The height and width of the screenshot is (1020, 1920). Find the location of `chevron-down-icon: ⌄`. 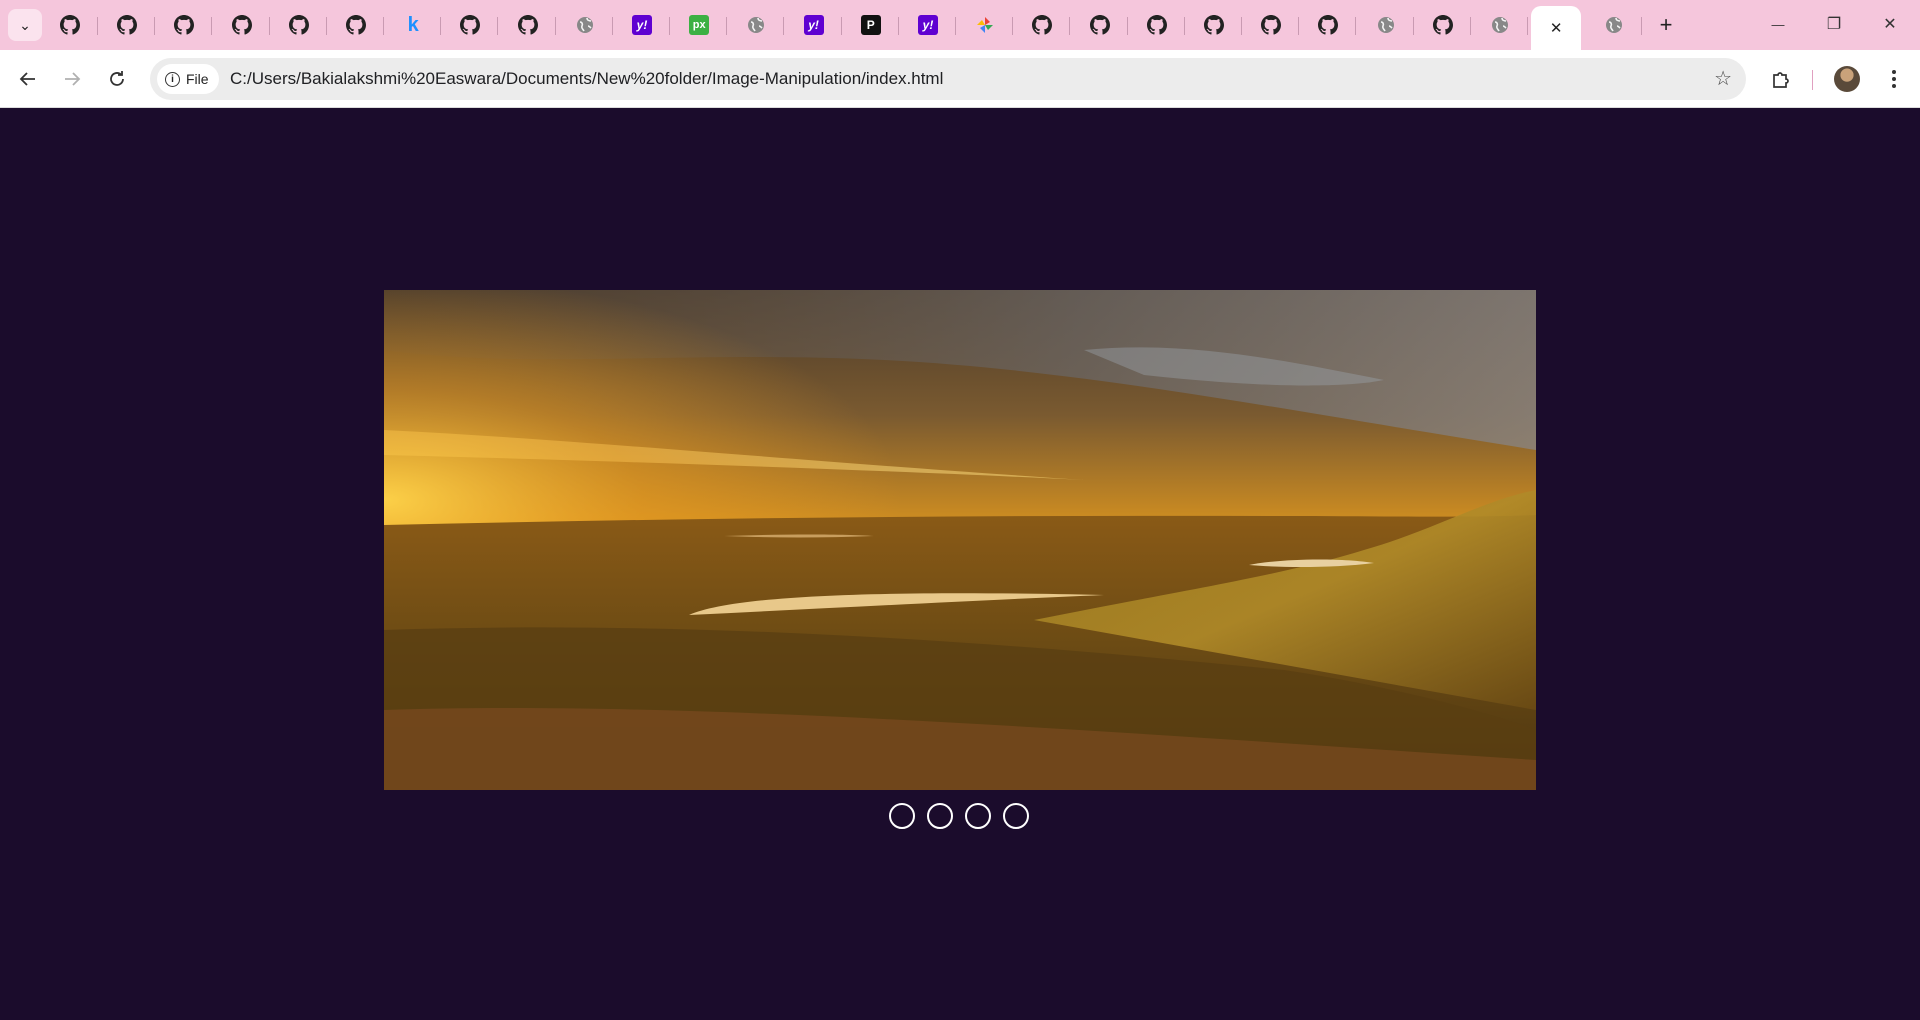

chevron-down-icon: ⌄ is located at coordinates (25, 24).